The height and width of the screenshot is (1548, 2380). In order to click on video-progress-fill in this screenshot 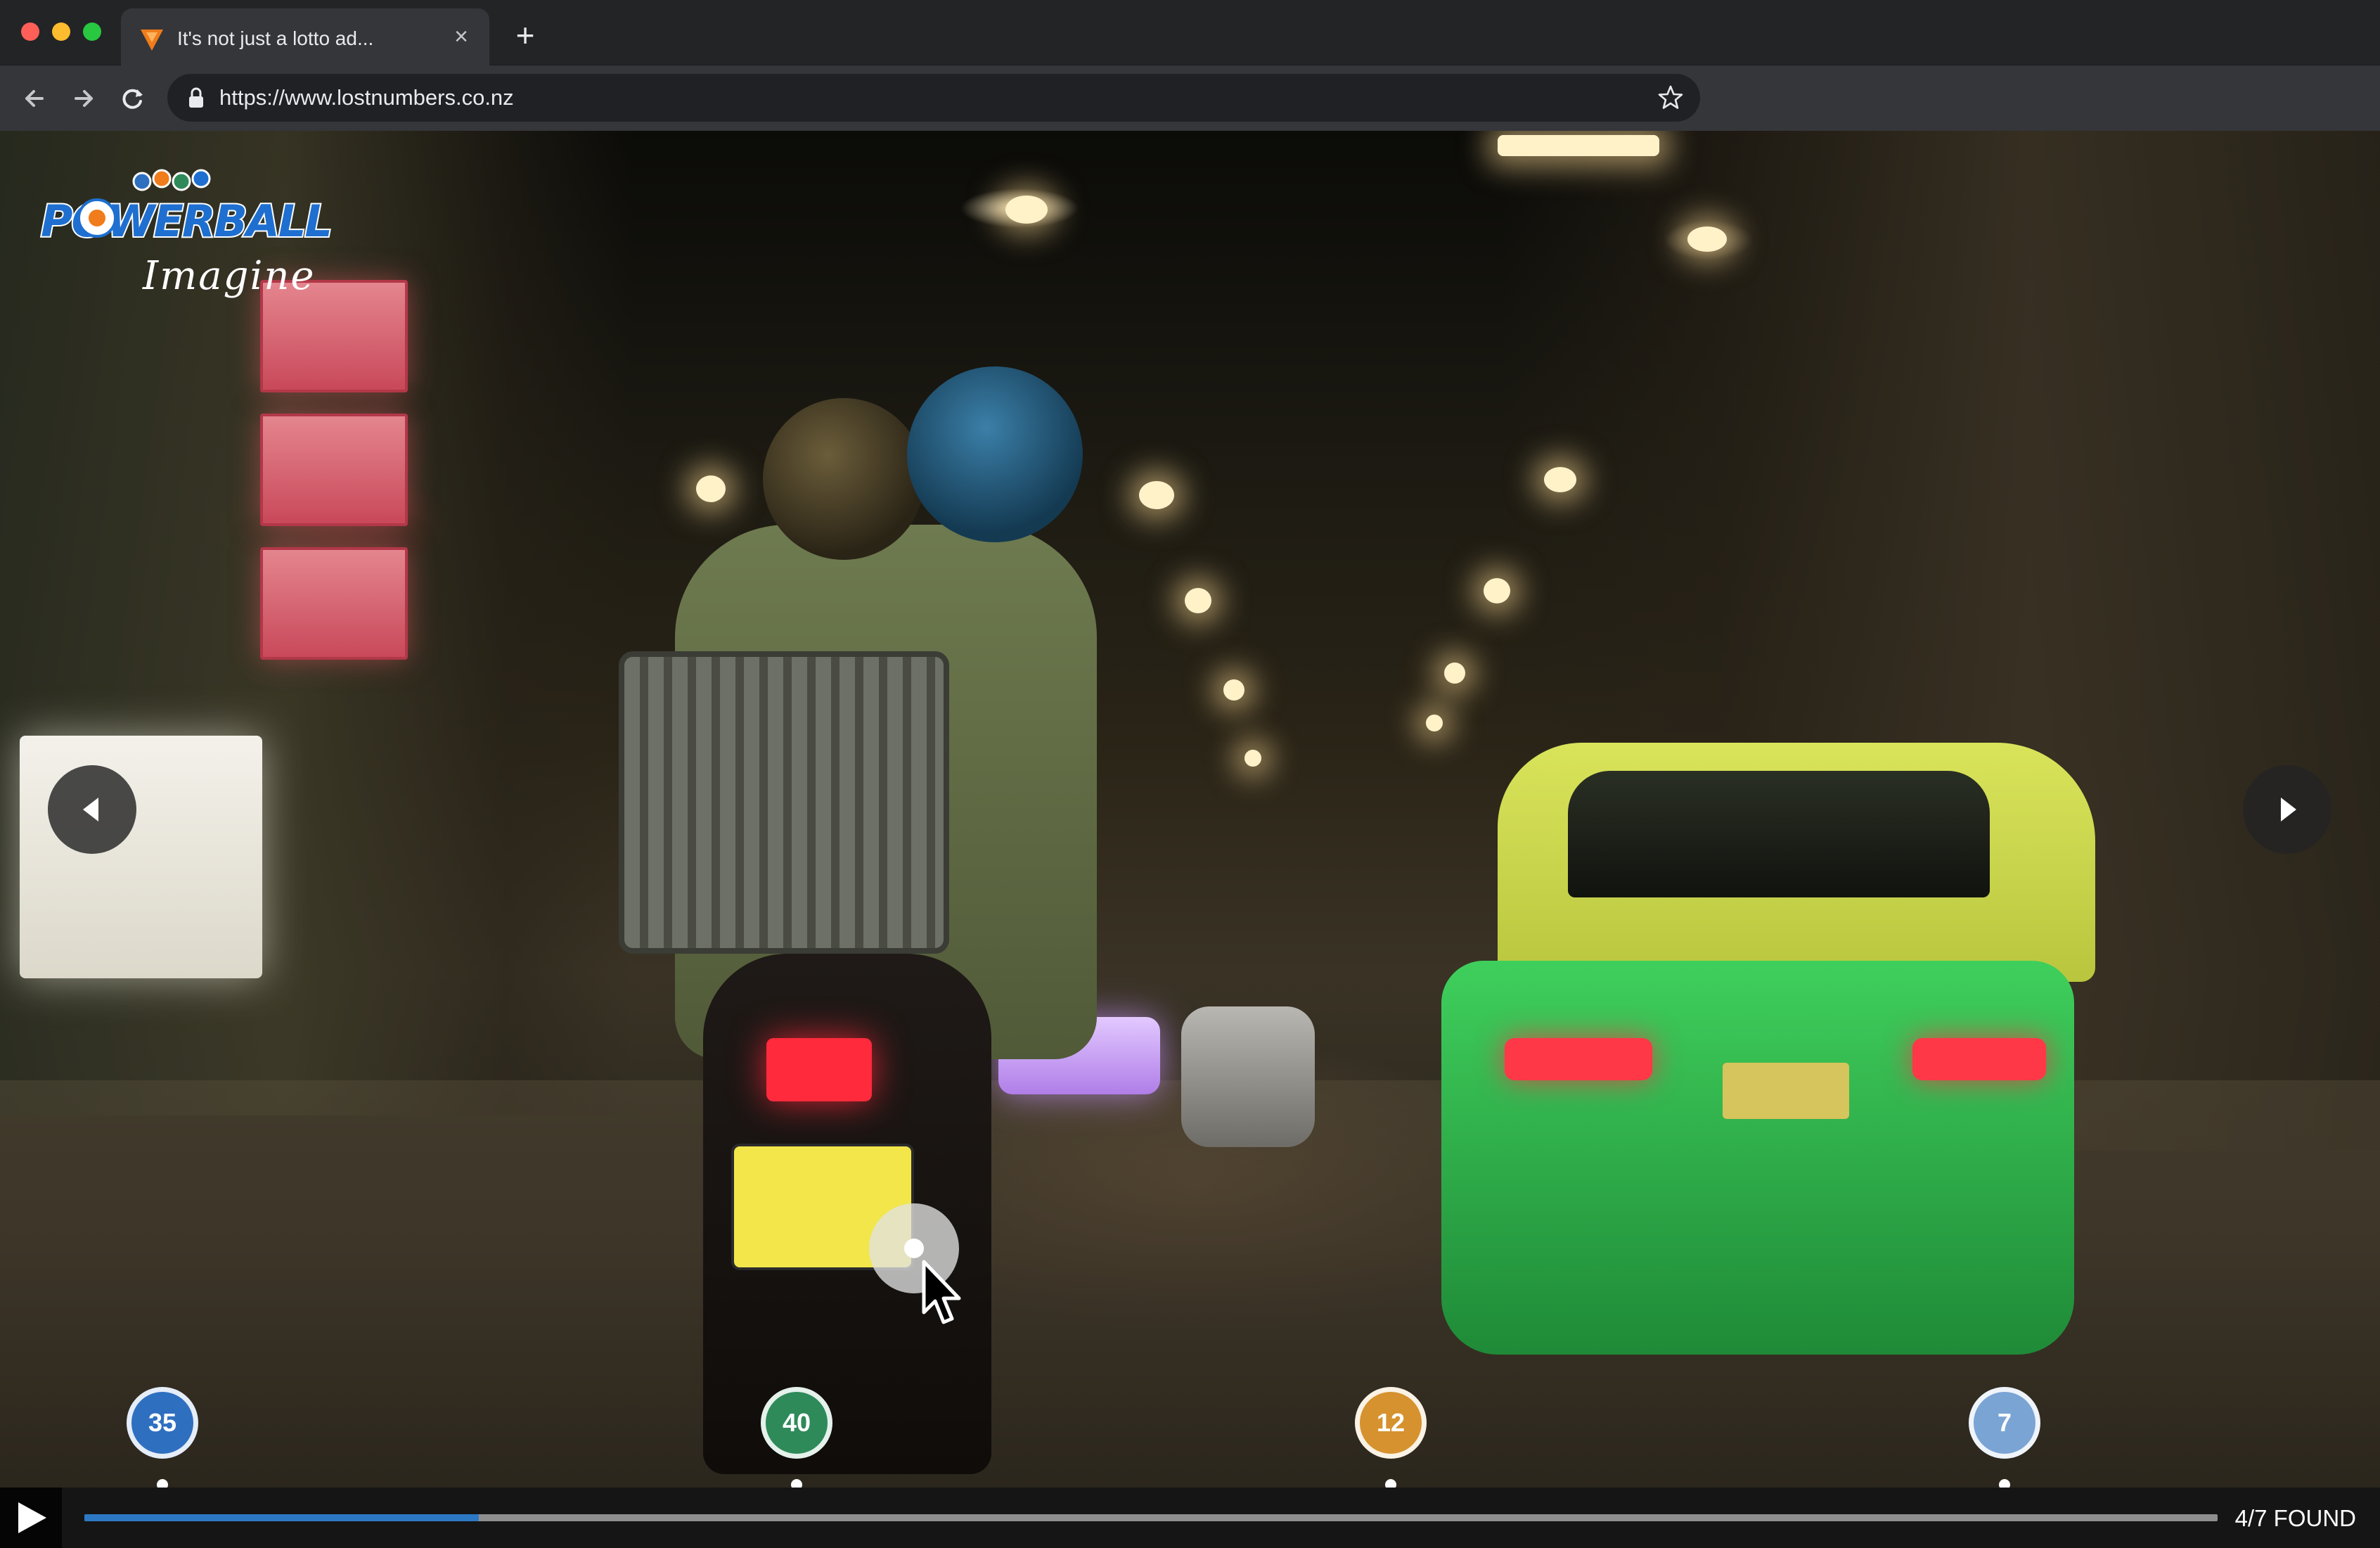, I will do `click(282, 1517)`.